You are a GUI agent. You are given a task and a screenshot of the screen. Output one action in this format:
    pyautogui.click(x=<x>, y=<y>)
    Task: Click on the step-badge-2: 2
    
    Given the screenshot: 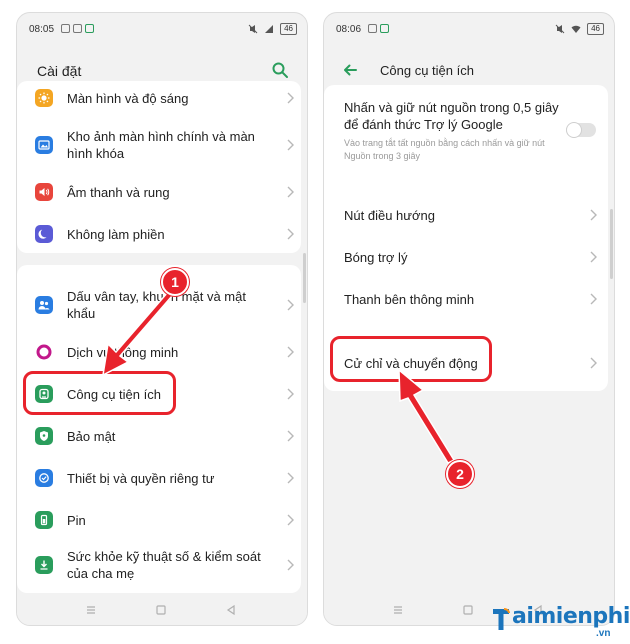 What is the action you would take?
    pyautogui.click(x=460, y=474)
    